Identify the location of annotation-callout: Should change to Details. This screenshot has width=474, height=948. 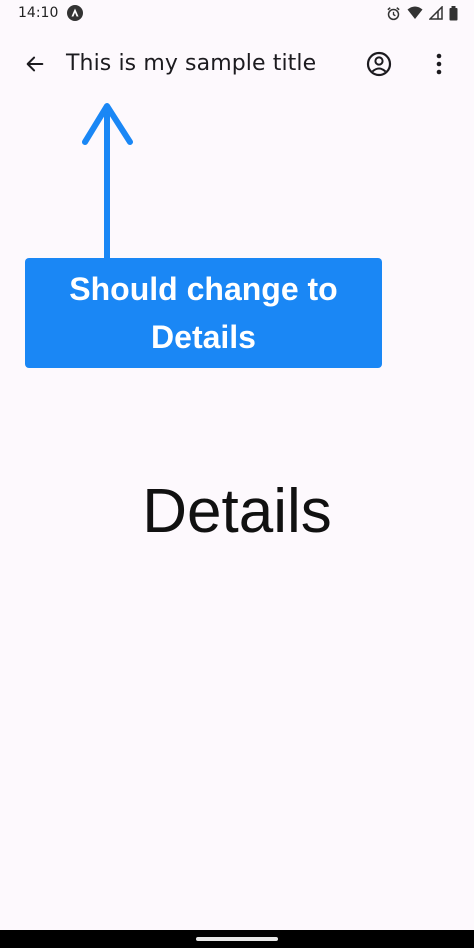
(203, 313).